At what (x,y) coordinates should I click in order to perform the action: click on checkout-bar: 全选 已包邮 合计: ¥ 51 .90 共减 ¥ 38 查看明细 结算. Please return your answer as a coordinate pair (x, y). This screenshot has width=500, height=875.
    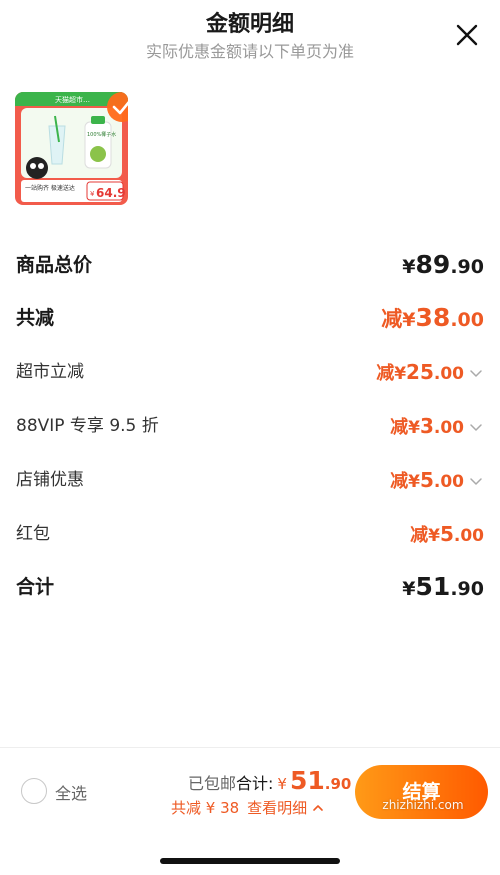
    Looking at the image, I should click on (250, 811).